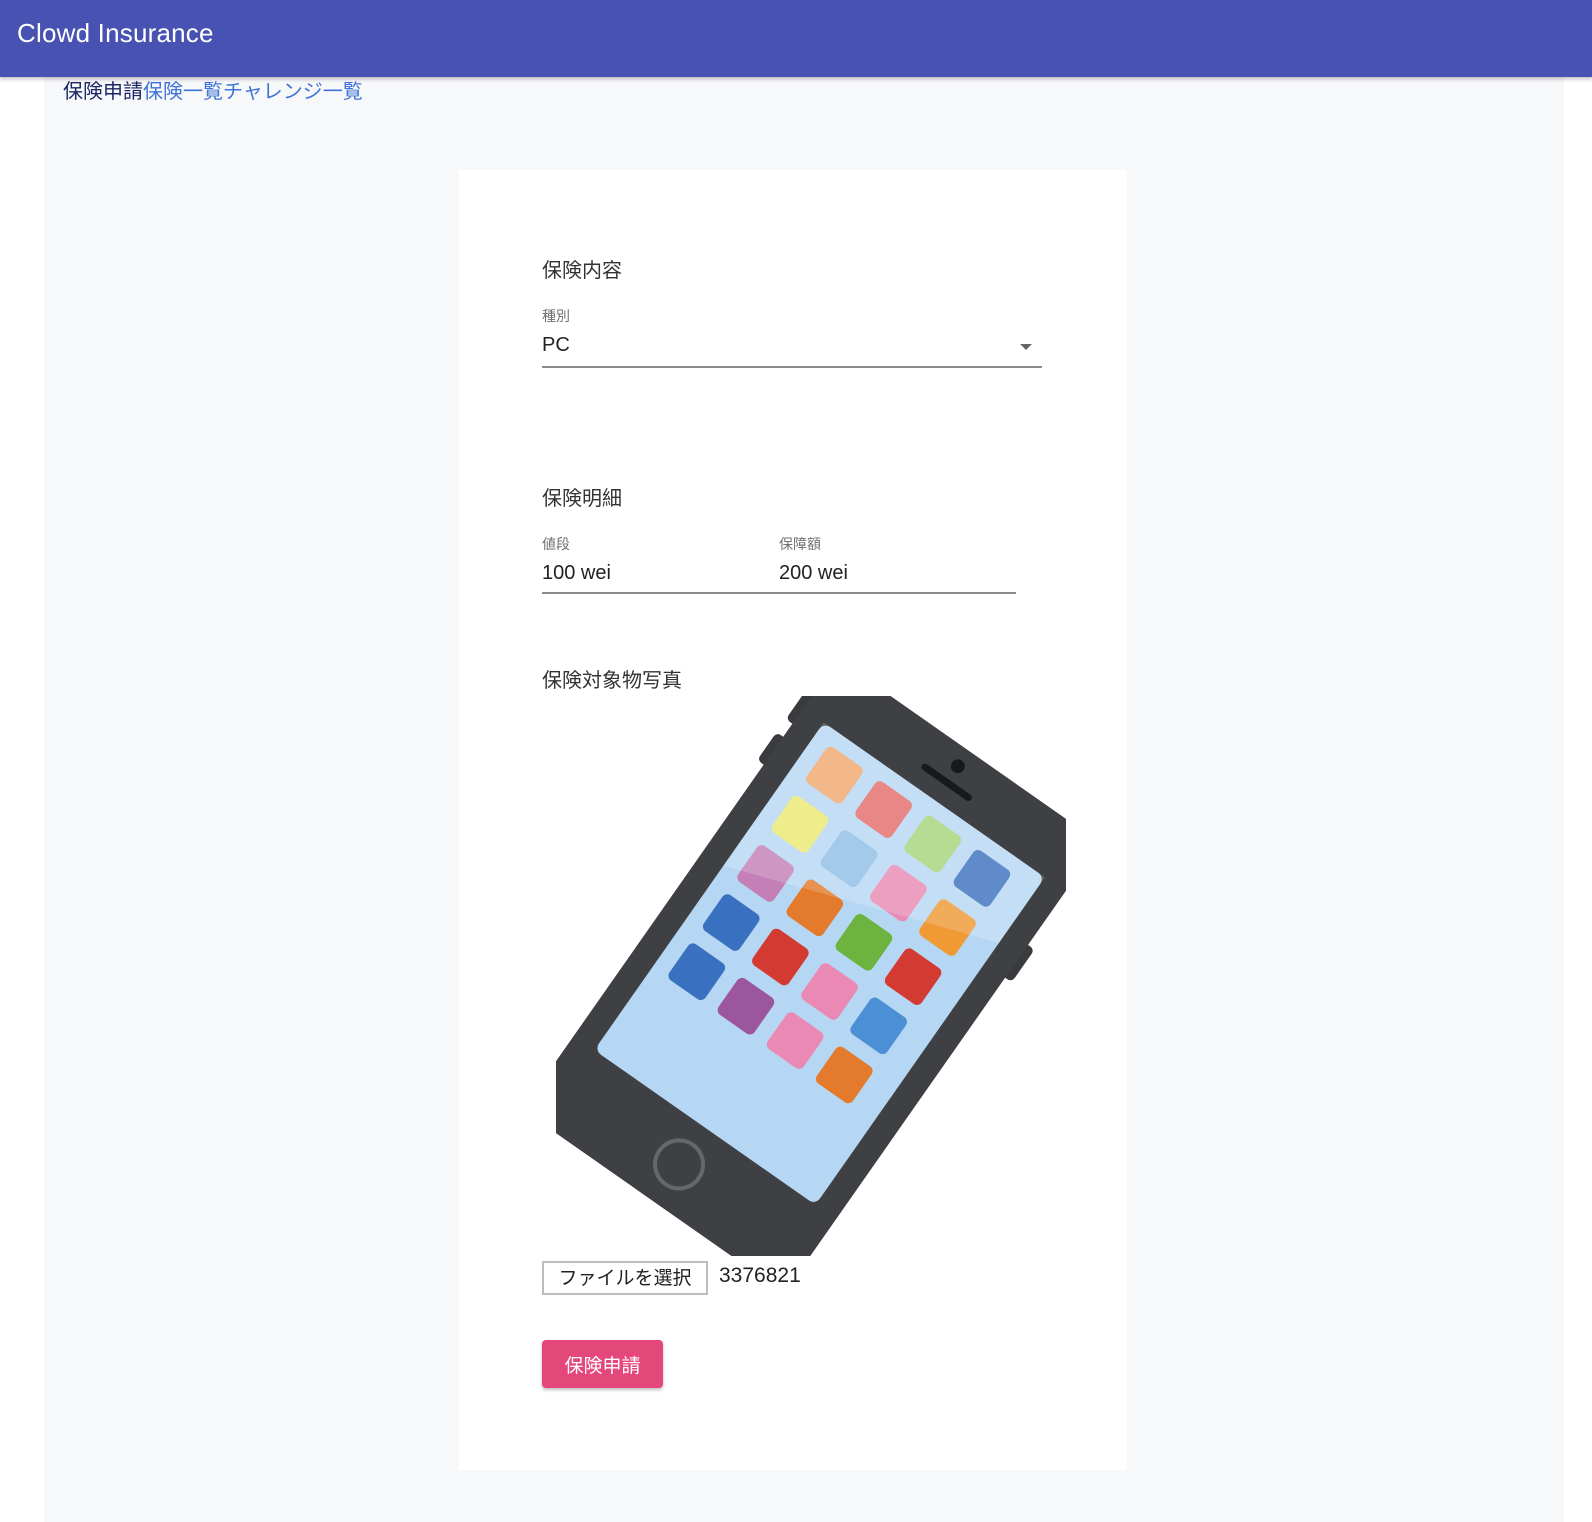  I want to click on nav-links: 保険申請保険一覧チャレンジ一覧, so click(213, 91).